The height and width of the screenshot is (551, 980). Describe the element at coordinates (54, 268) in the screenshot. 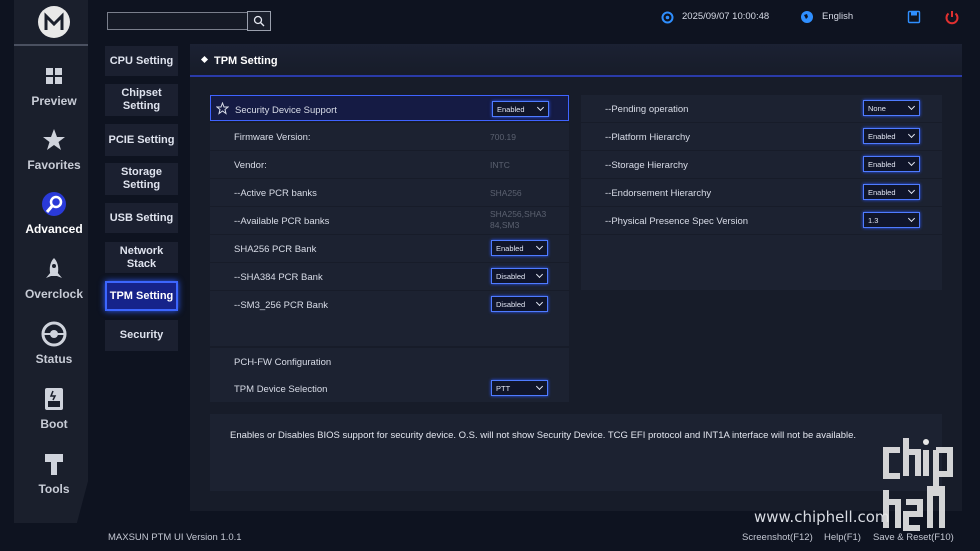

I see `rocket-icon` at that location.